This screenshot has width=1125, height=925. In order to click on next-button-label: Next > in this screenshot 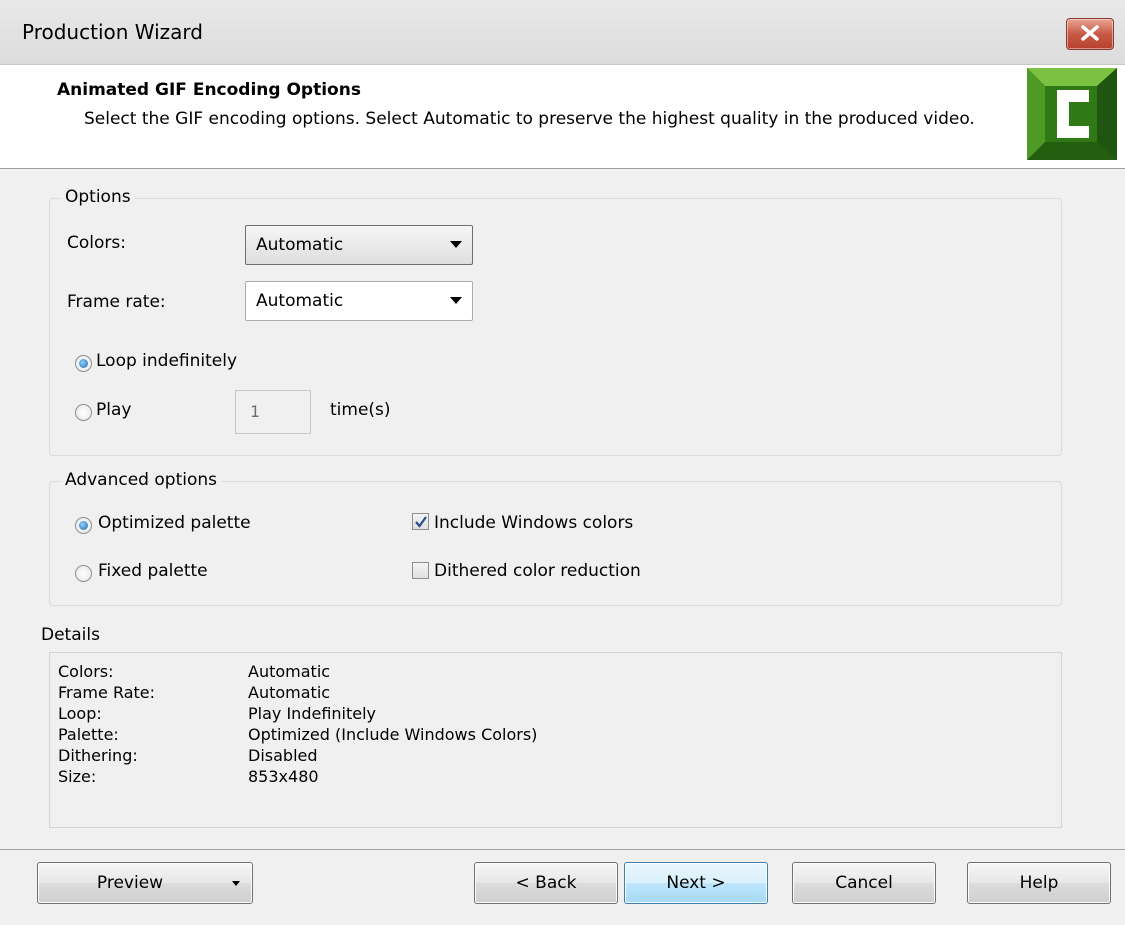, I will do `click(696, 883)`.